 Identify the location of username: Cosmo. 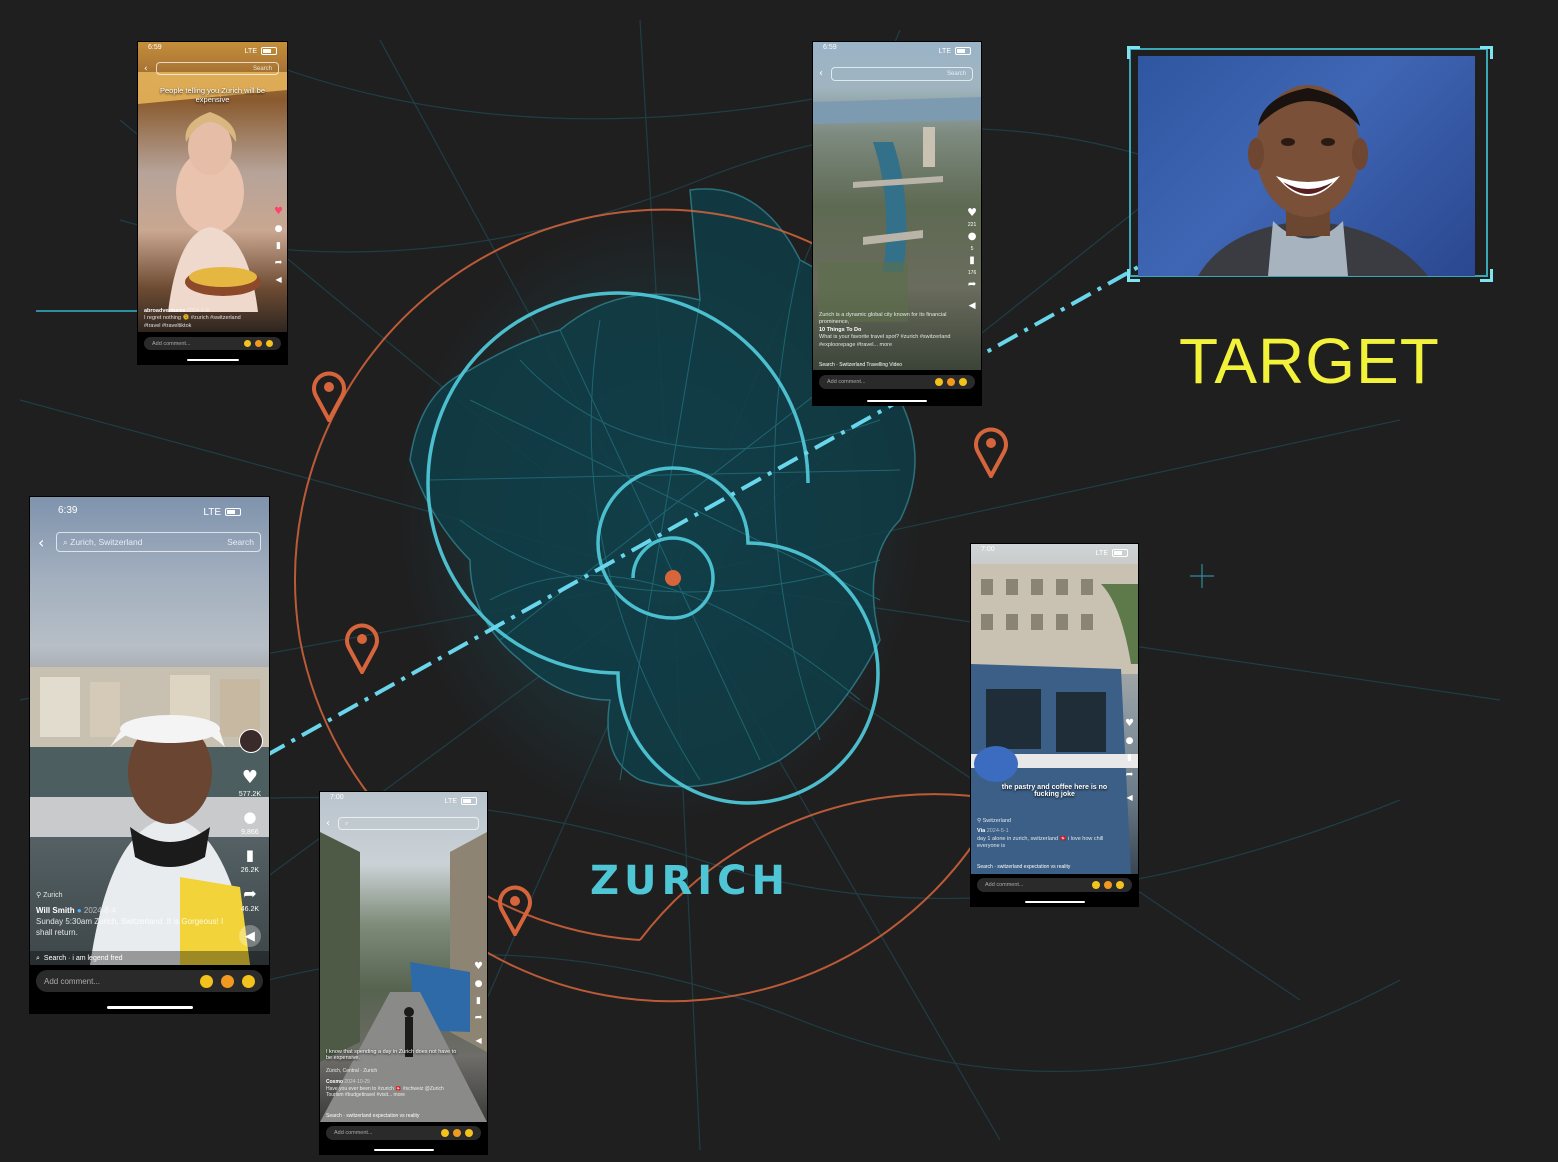
(334, 1082).